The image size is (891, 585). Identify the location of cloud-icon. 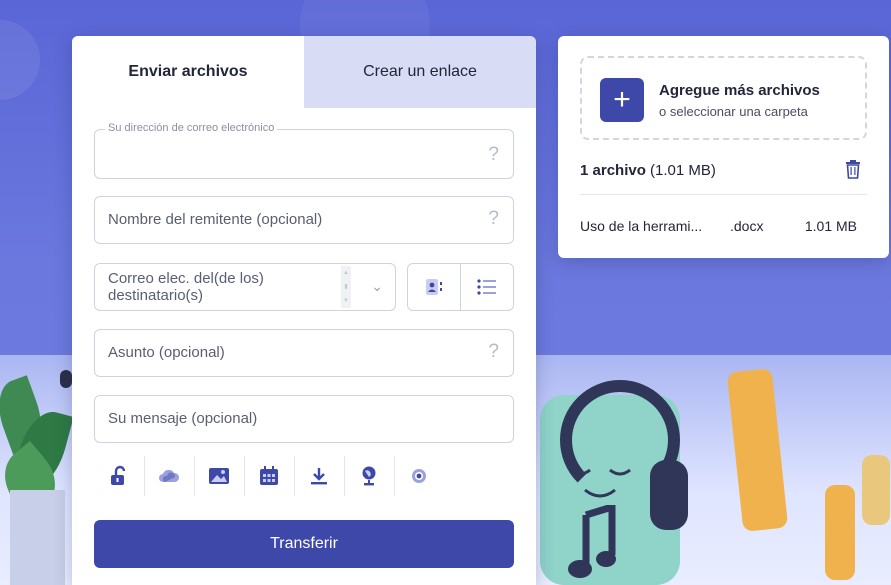
(169, 475).